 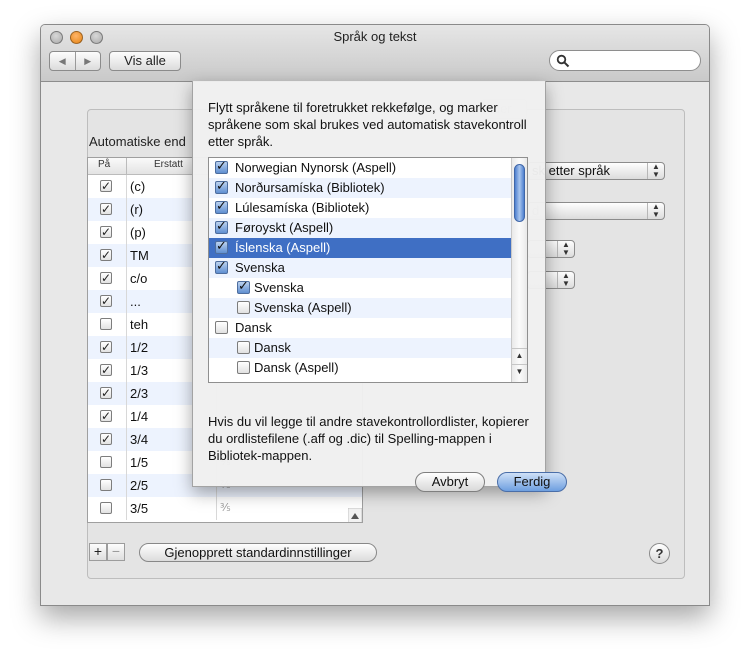 I want to click on replace-text: 1/4, so click(x=139, y=416).